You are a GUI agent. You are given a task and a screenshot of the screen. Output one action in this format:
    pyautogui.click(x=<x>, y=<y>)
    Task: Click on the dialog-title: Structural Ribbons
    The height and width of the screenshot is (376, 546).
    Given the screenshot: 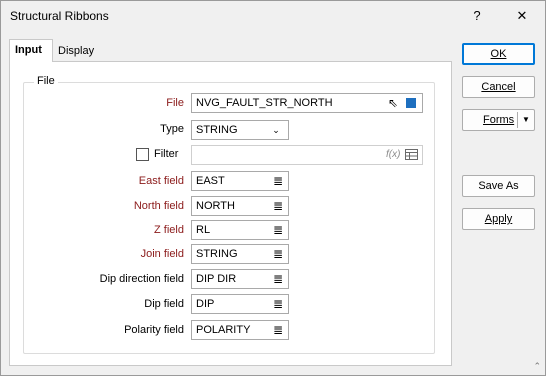 What is the action you would take?
    pyautogui.click(x=59, y=16)
    